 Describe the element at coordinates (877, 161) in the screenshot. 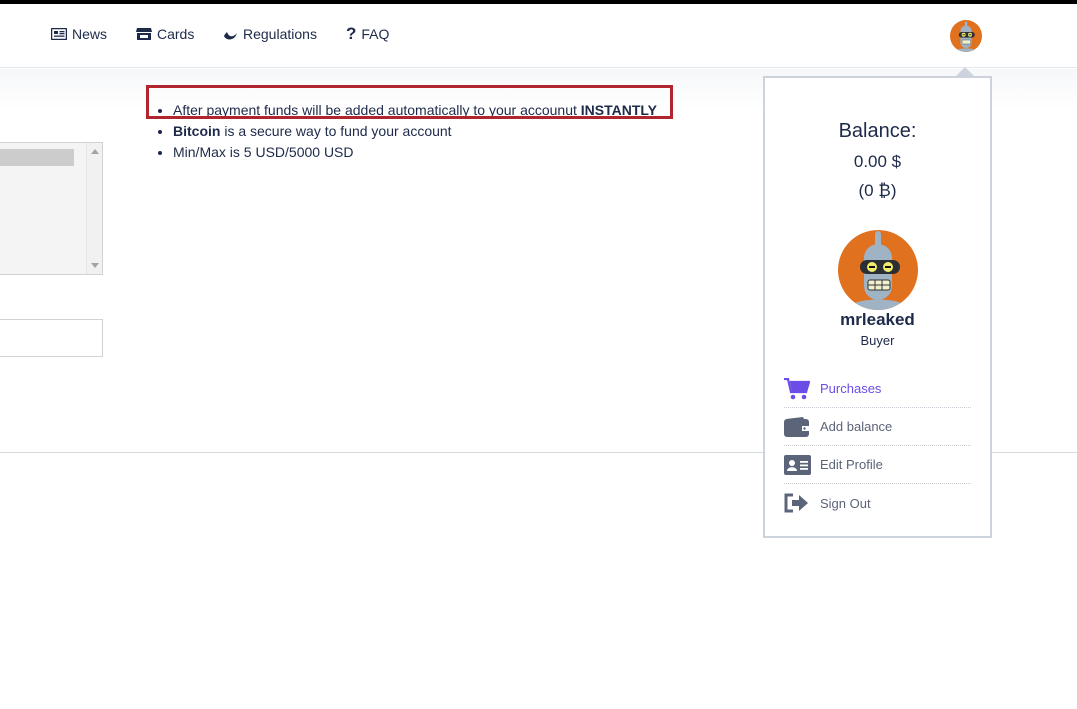

I see `balance-usd: 0.00 $` at that location.